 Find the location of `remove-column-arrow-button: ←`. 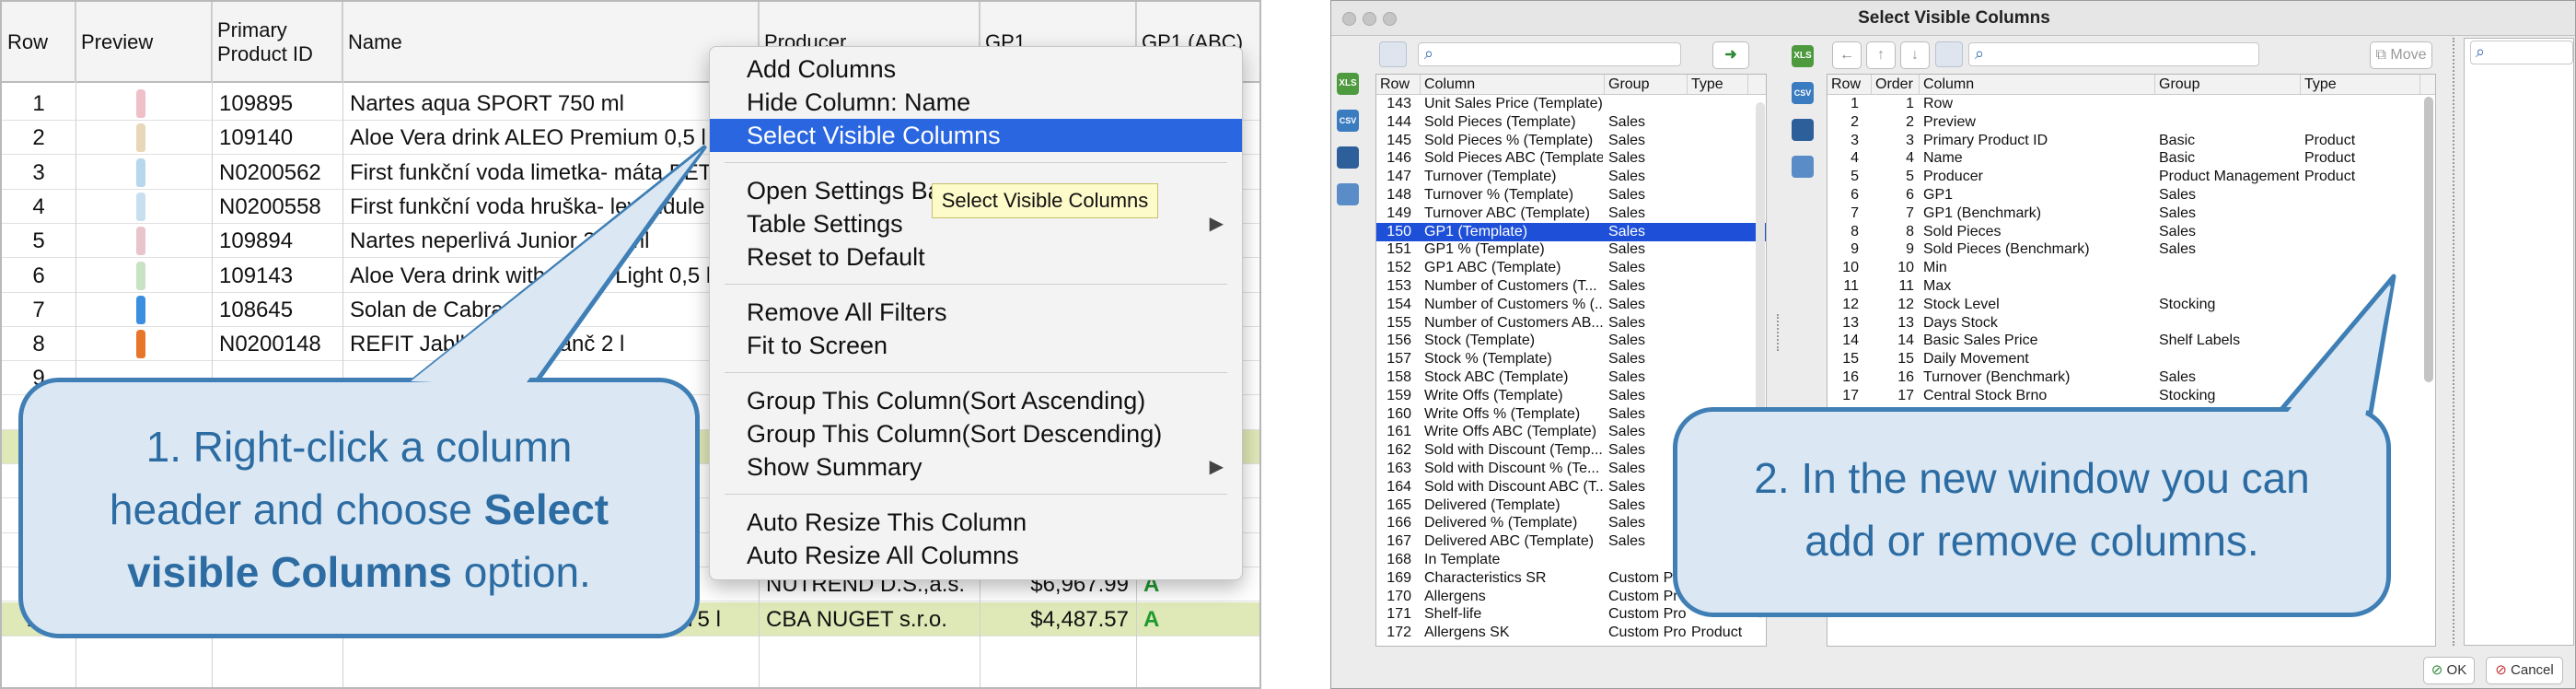

remove-column-arrow-button: ← is located at coordinates (1847, 55).